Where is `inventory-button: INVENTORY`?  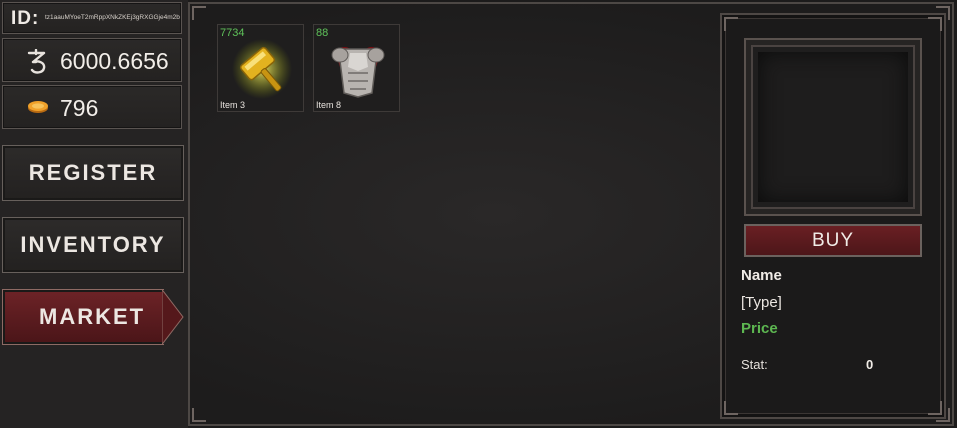 inventory-button: INVENTORY is located at coordinates (93, 245).